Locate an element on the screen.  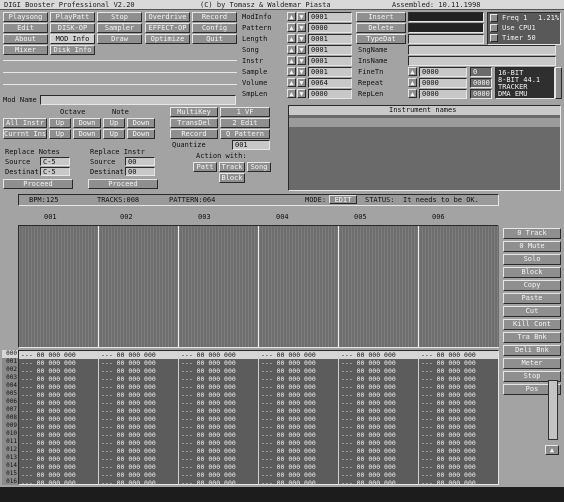
volume-down-arrow-icon: ▼ is located at coordinates (301, 82).